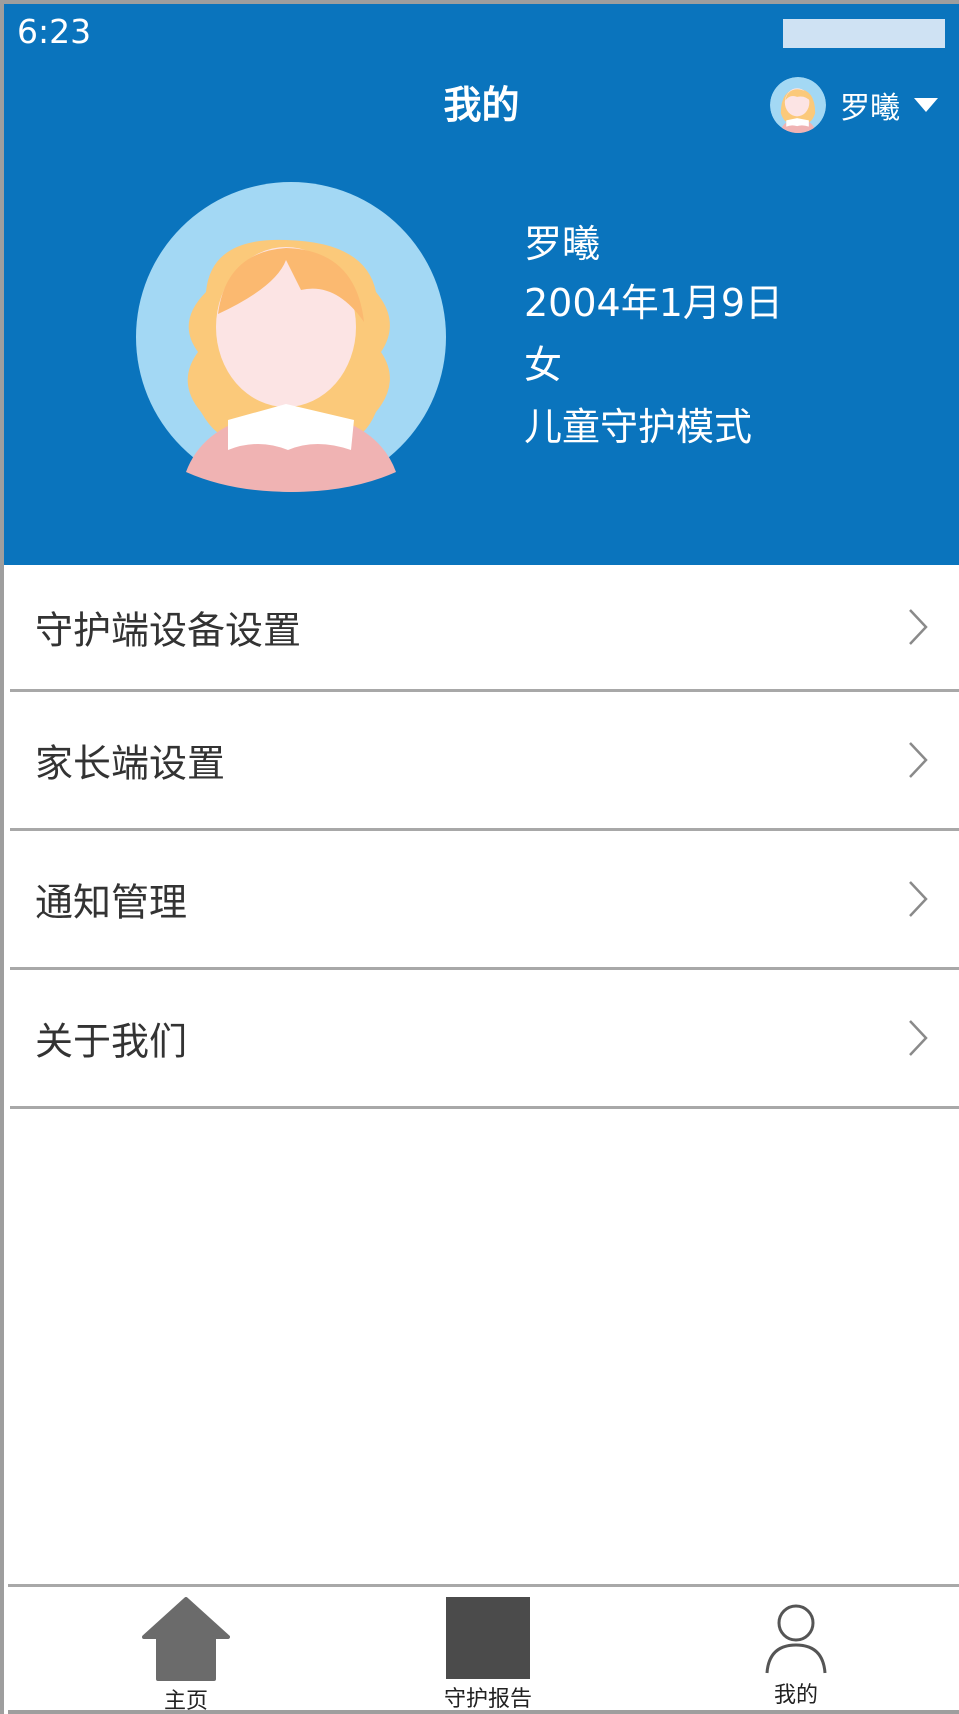 This screenshot has width=959, height=1714. I want to click on bottom-tab-bar: 主页 守护报告 我的, so click(483, 1649).